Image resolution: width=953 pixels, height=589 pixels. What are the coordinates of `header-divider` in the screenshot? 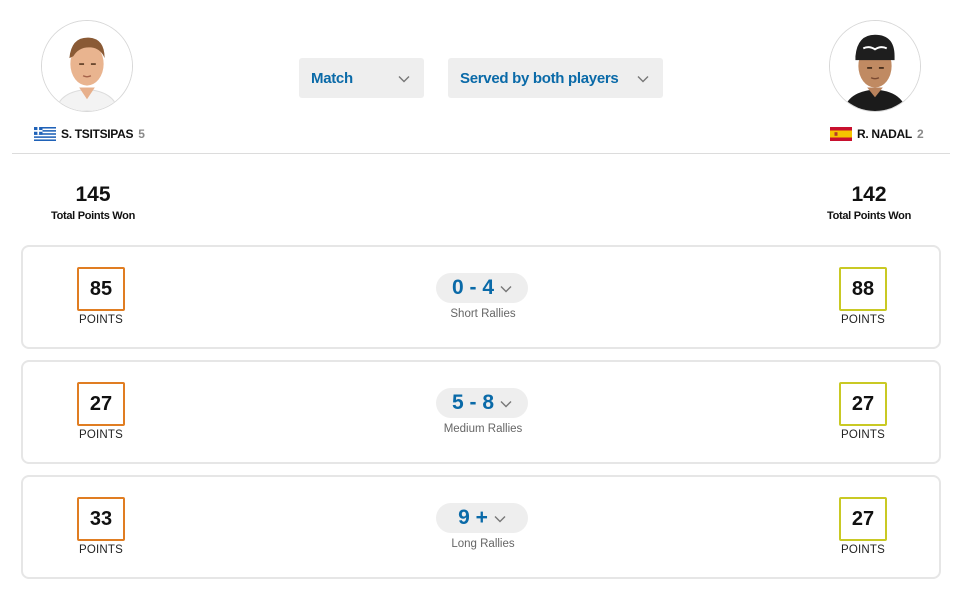 It's located at (481, 153).